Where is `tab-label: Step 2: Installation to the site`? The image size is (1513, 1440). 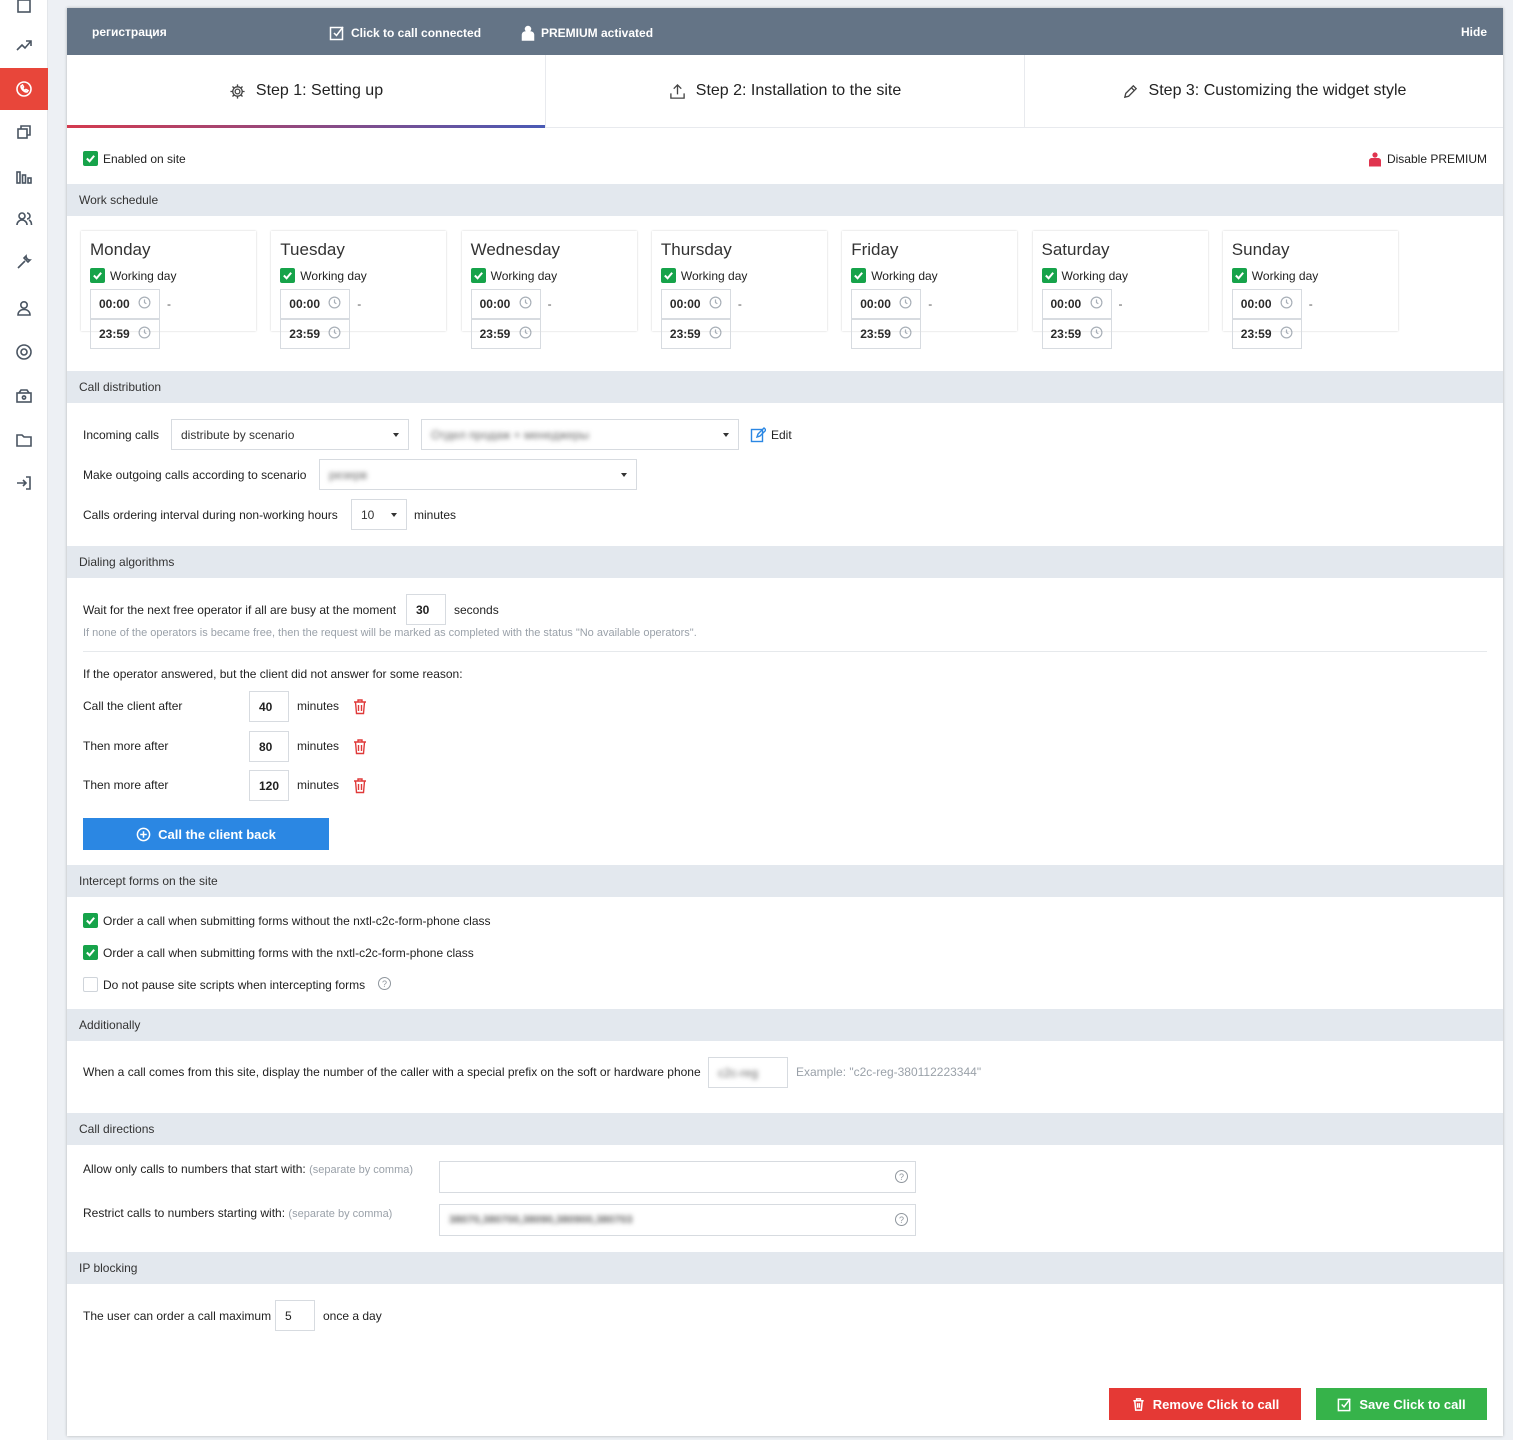 tab-label: Step 2: Installation to the site is located at coordinates (798, 90).